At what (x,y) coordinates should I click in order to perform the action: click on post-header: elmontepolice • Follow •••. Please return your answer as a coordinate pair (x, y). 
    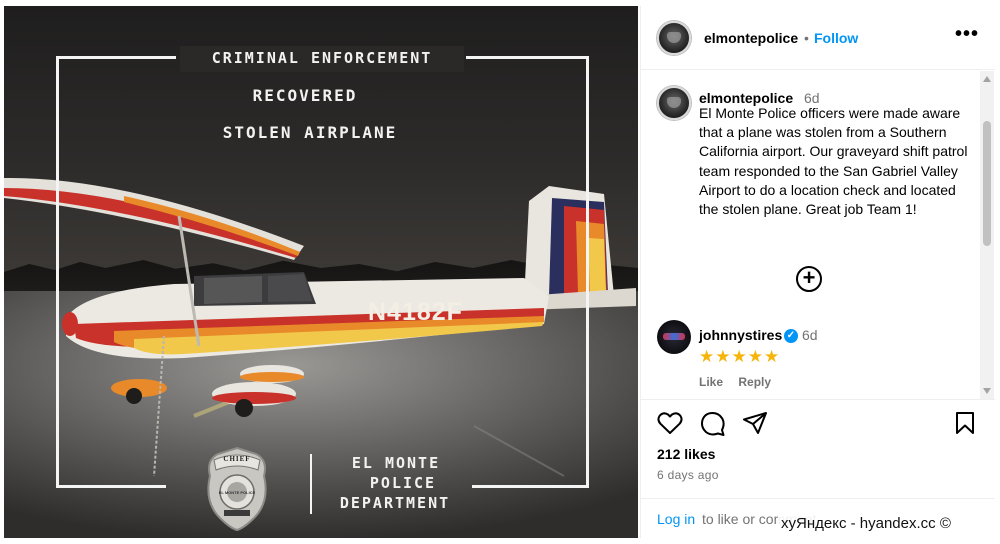
    Looking at the image, I should click on (818, 38).